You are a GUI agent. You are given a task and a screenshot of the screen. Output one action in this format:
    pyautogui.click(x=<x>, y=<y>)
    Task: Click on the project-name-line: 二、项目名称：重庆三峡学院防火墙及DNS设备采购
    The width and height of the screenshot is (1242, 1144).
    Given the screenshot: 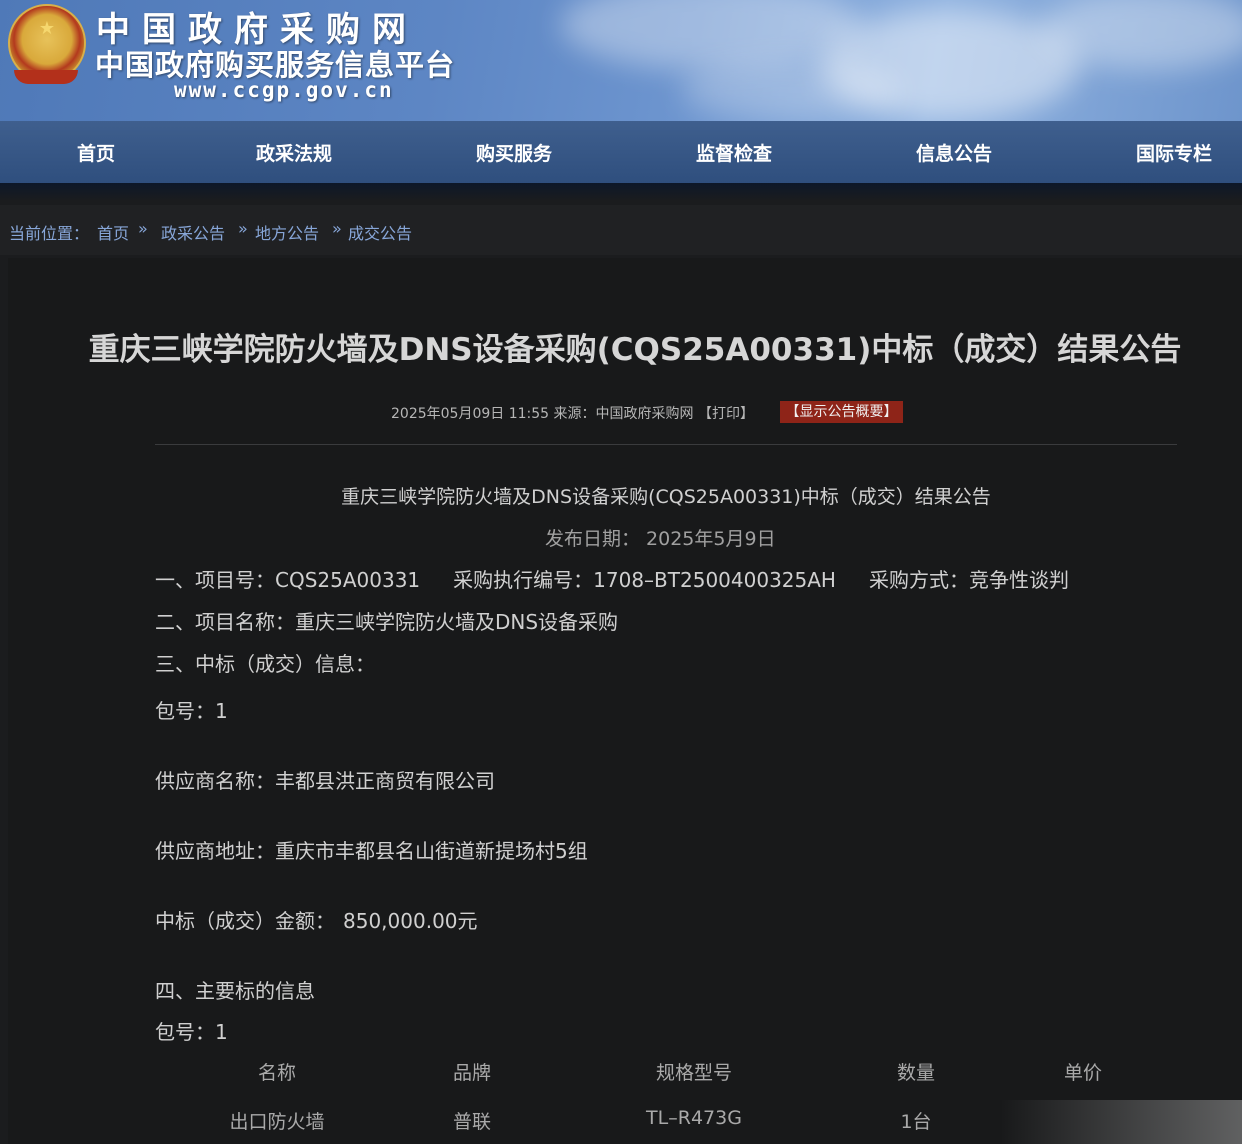 What is the action you would take?
    pyautogui.click(x=386, y=620)
    